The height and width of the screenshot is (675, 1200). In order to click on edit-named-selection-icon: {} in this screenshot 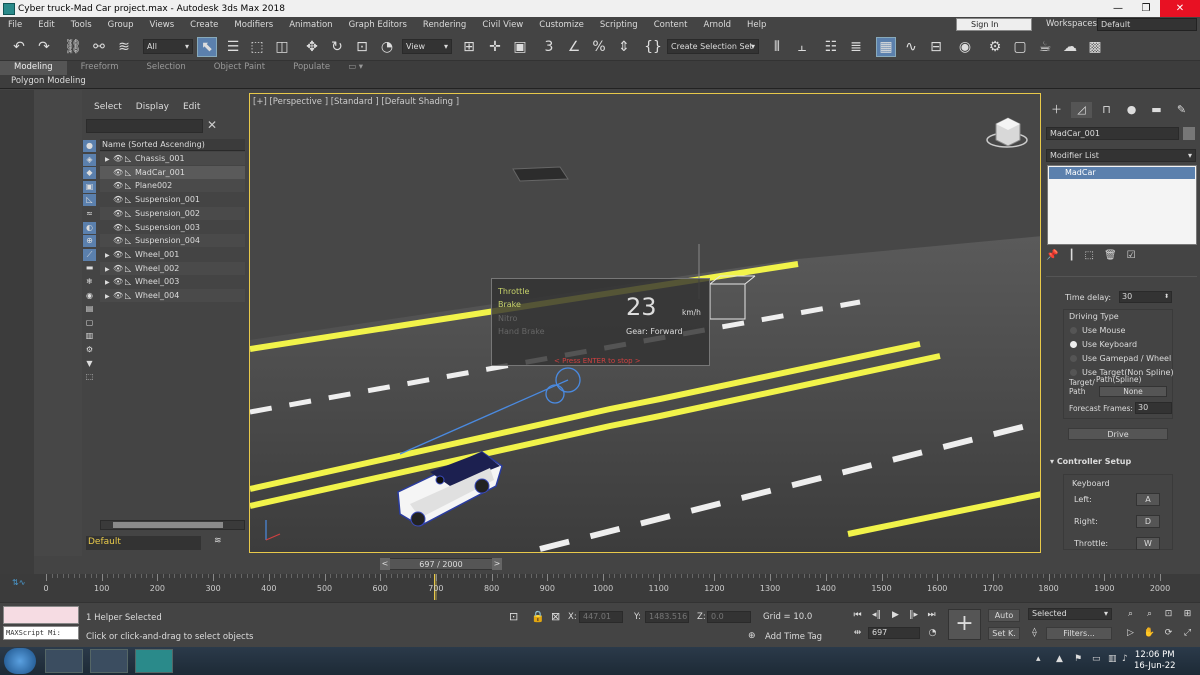, I will do `click(653, 47)`.